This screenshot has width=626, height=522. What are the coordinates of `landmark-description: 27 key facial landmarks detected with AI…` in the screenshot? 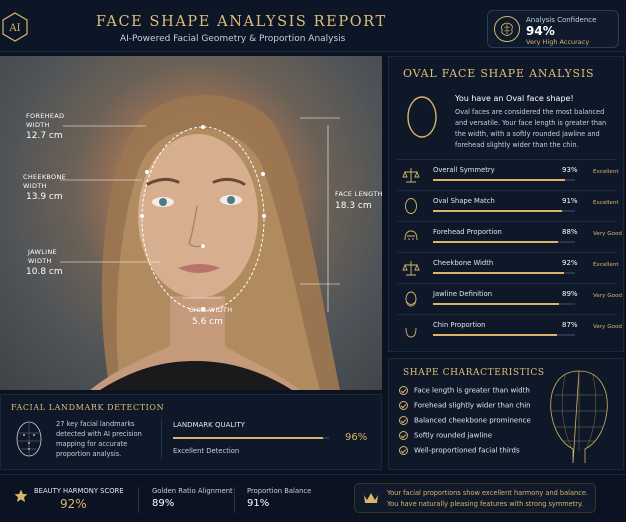 It's located at (99, 439).